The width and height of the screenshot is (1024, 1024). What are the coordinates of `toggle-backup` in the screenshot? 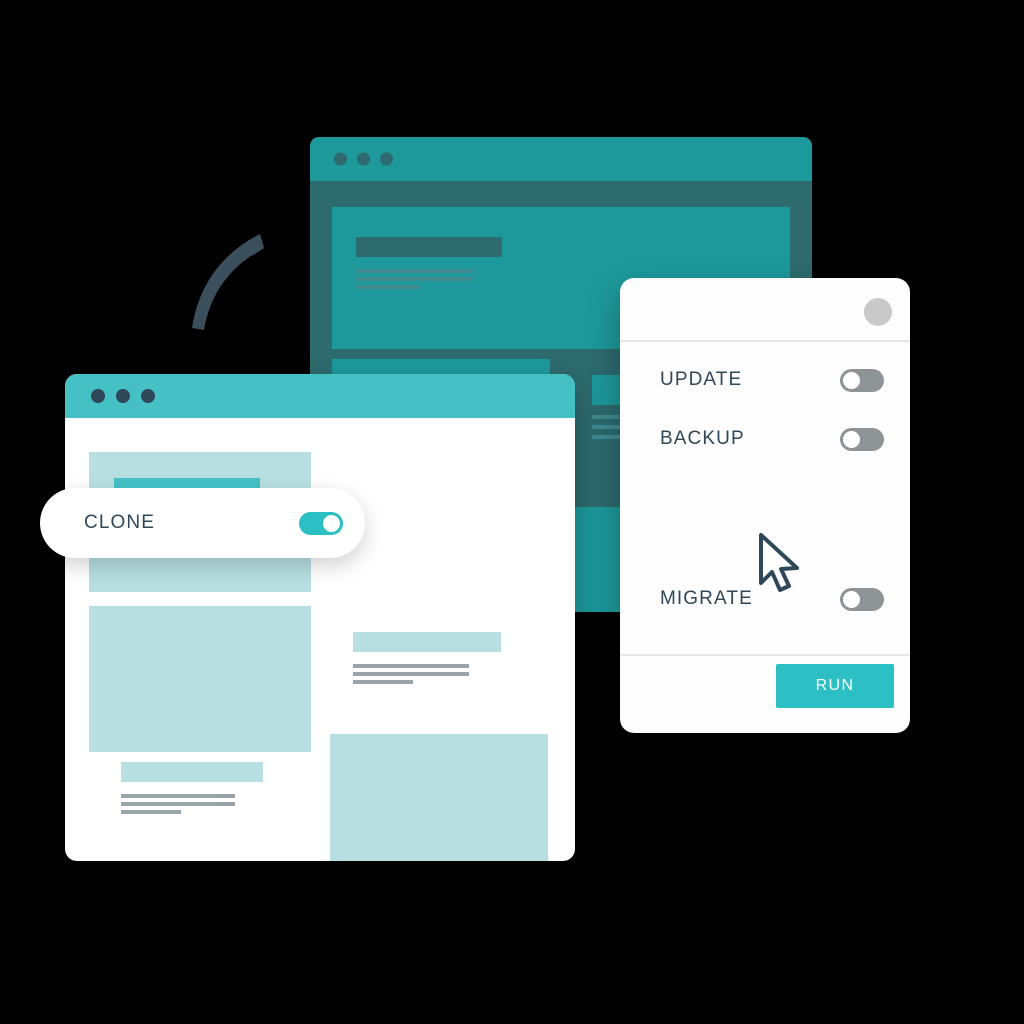 It's located at (862, 439).